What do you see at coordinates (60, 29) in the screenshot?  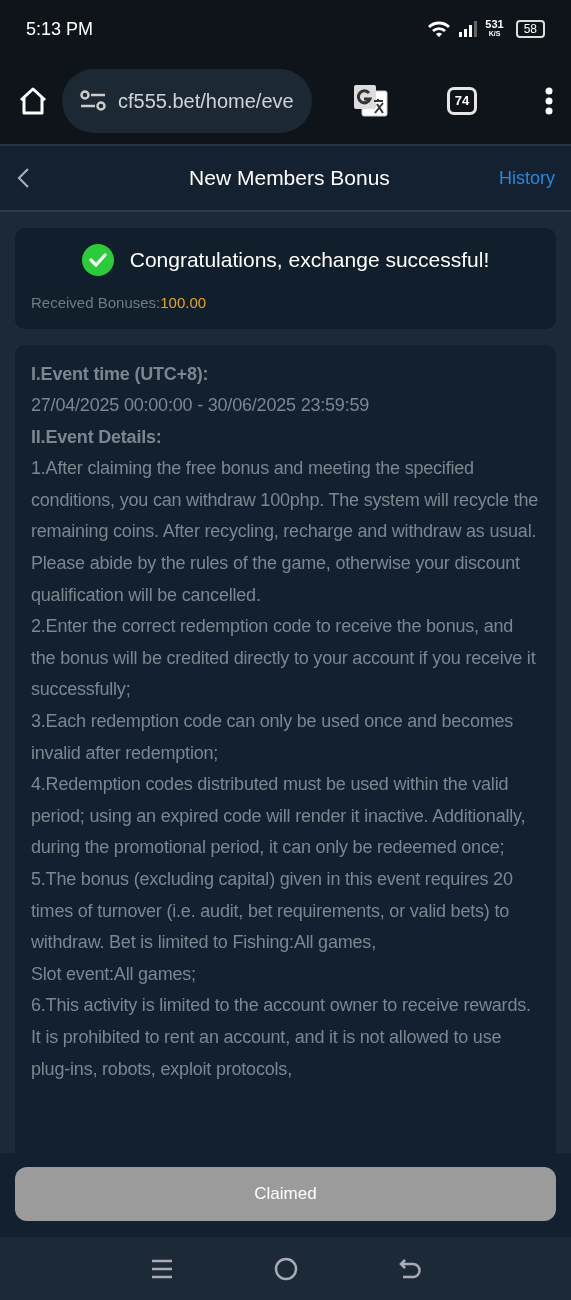 I see `clock: 5:13 PM` at bounding box center [60, 29].